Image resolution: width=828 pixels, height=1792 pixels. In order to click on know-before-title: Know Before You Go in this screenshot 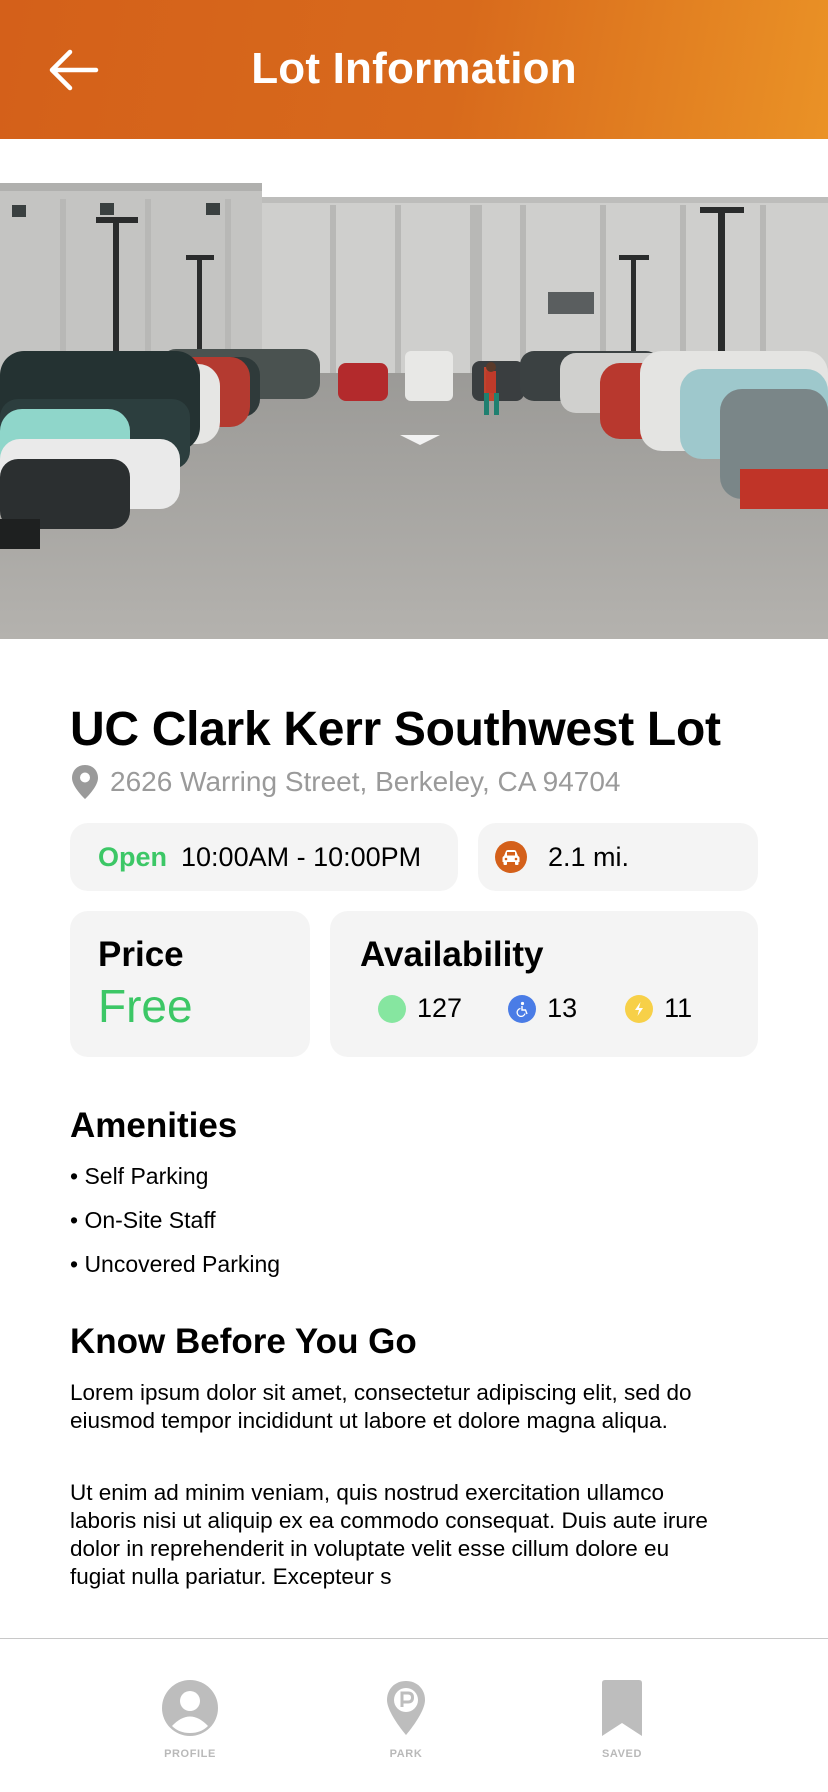, I will do `click(243, 1341)`.